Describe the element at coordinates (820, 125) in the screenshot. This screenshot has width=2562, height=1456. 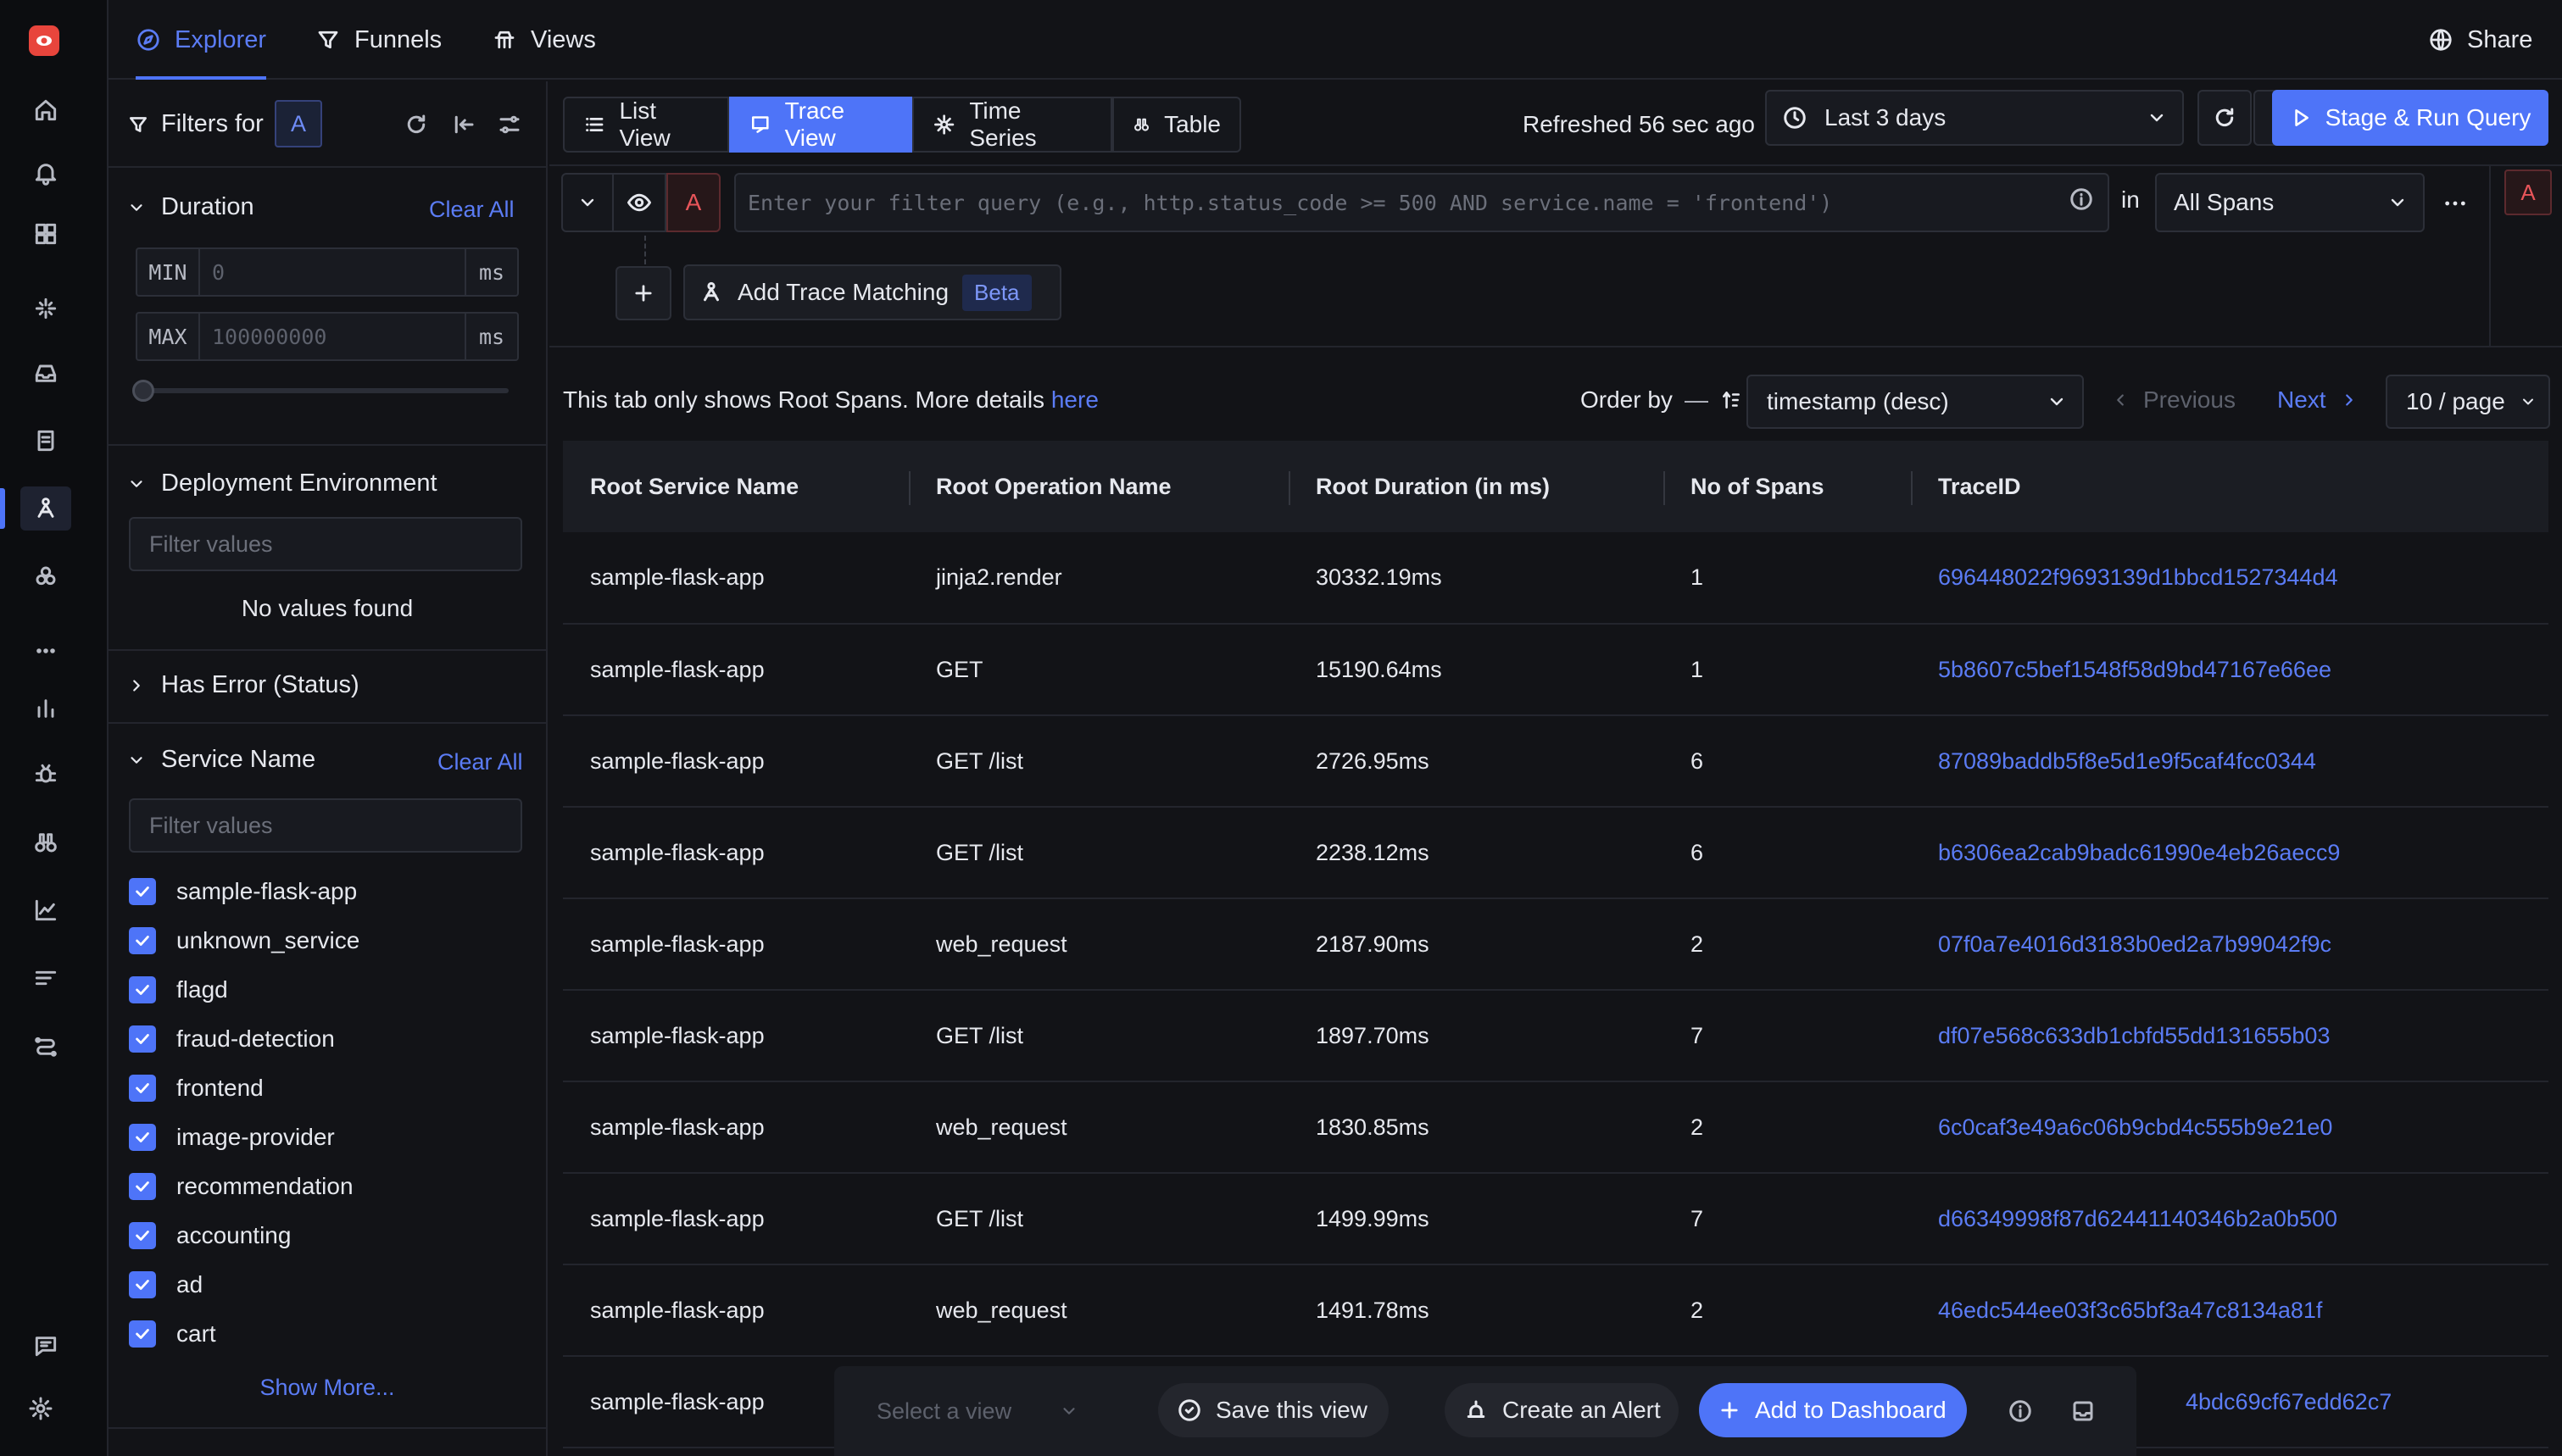
I see `tab-trace-view: Trace View` at that location.